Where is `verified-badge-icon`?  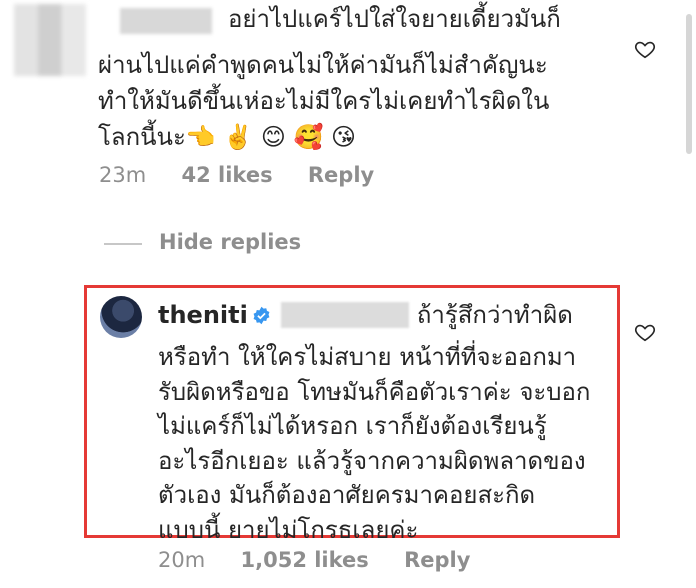
verified-badge-icon is located at coordinates (261, 315).